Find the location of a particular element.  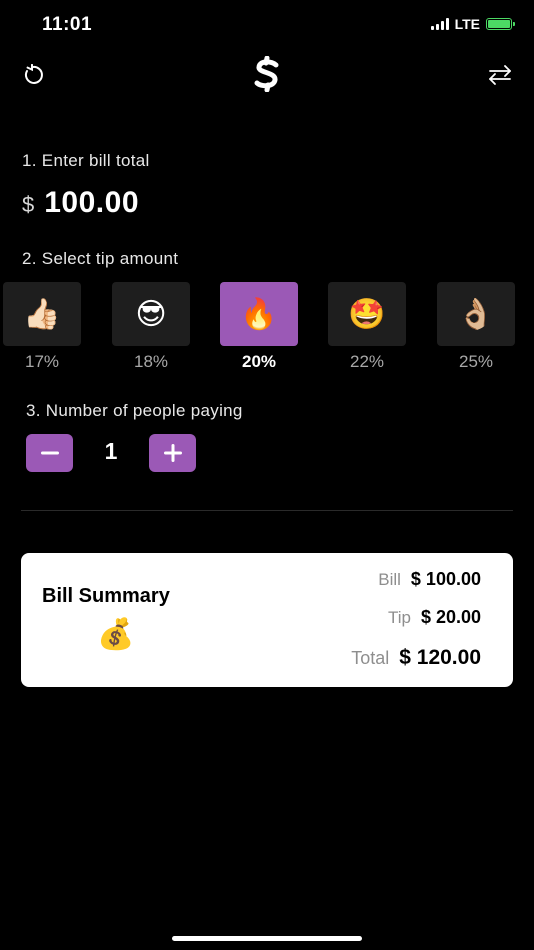

tip-option-18: 😎 18% is located at coordinates (151, 327).